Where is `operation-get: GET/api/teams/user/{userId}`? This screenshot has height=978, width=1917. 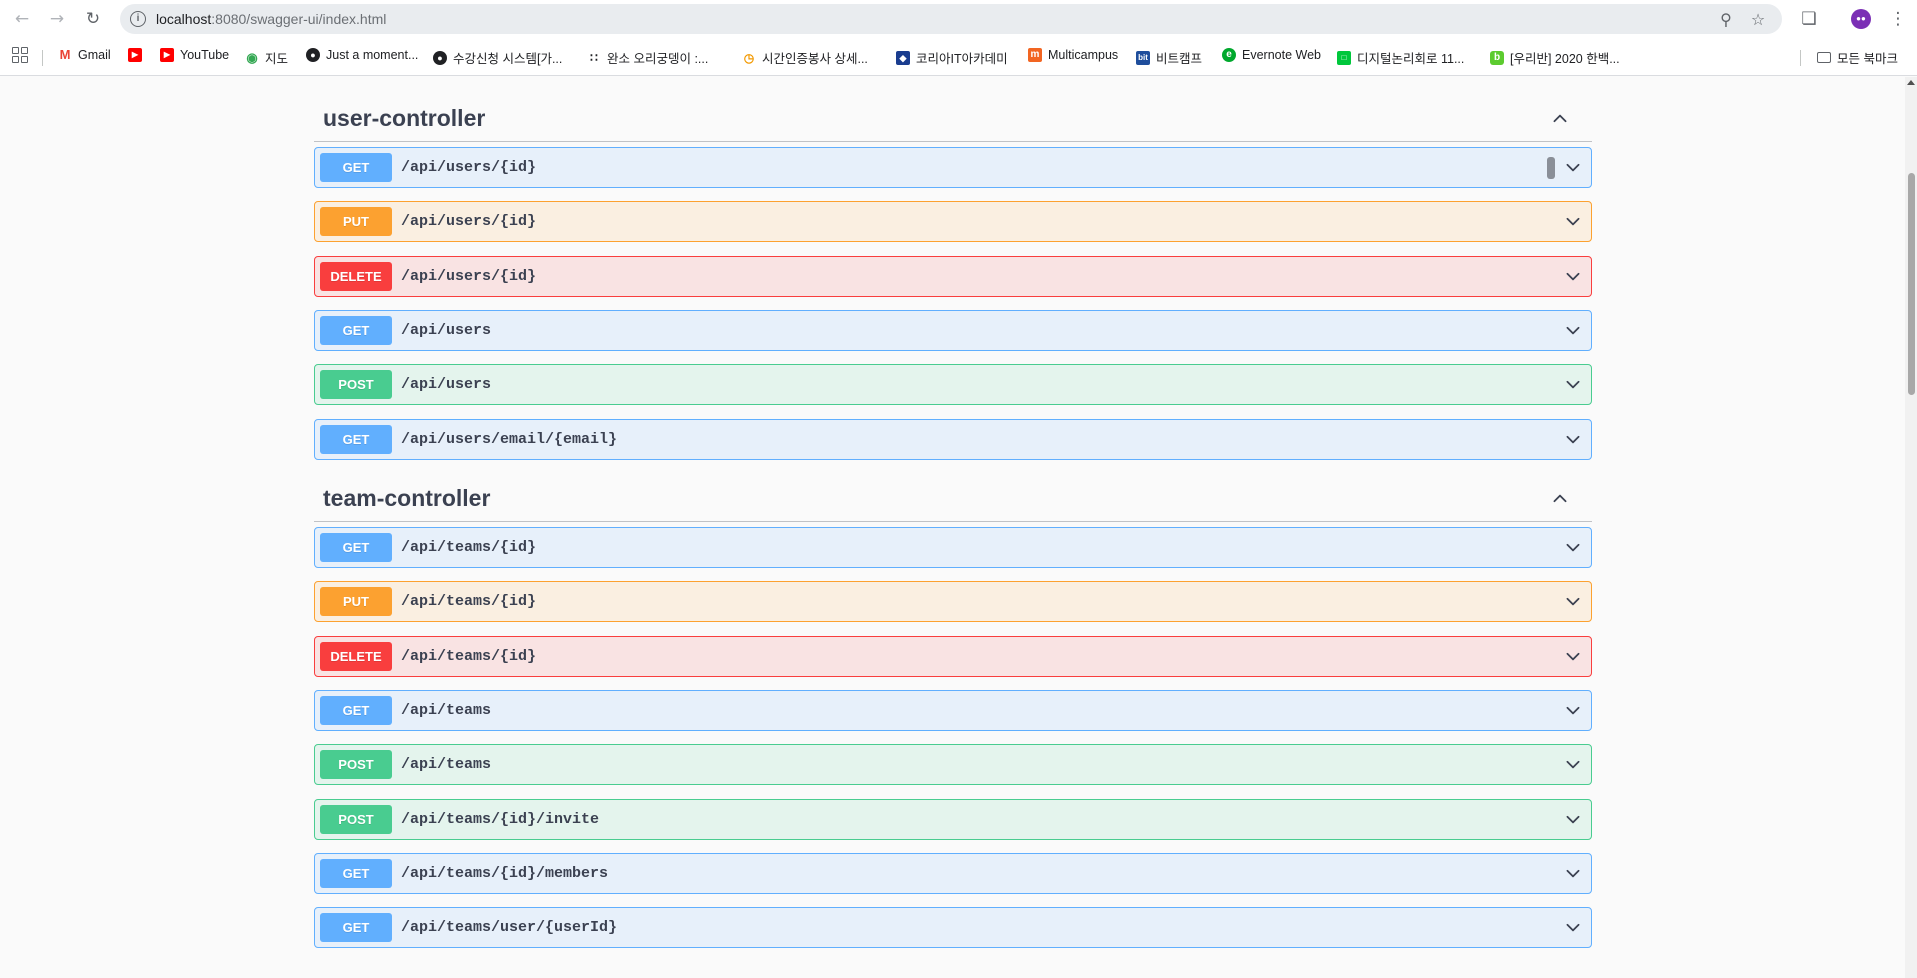
operation-get: GET/api/teams/user/{userId} is located at coordinates (953, 927).